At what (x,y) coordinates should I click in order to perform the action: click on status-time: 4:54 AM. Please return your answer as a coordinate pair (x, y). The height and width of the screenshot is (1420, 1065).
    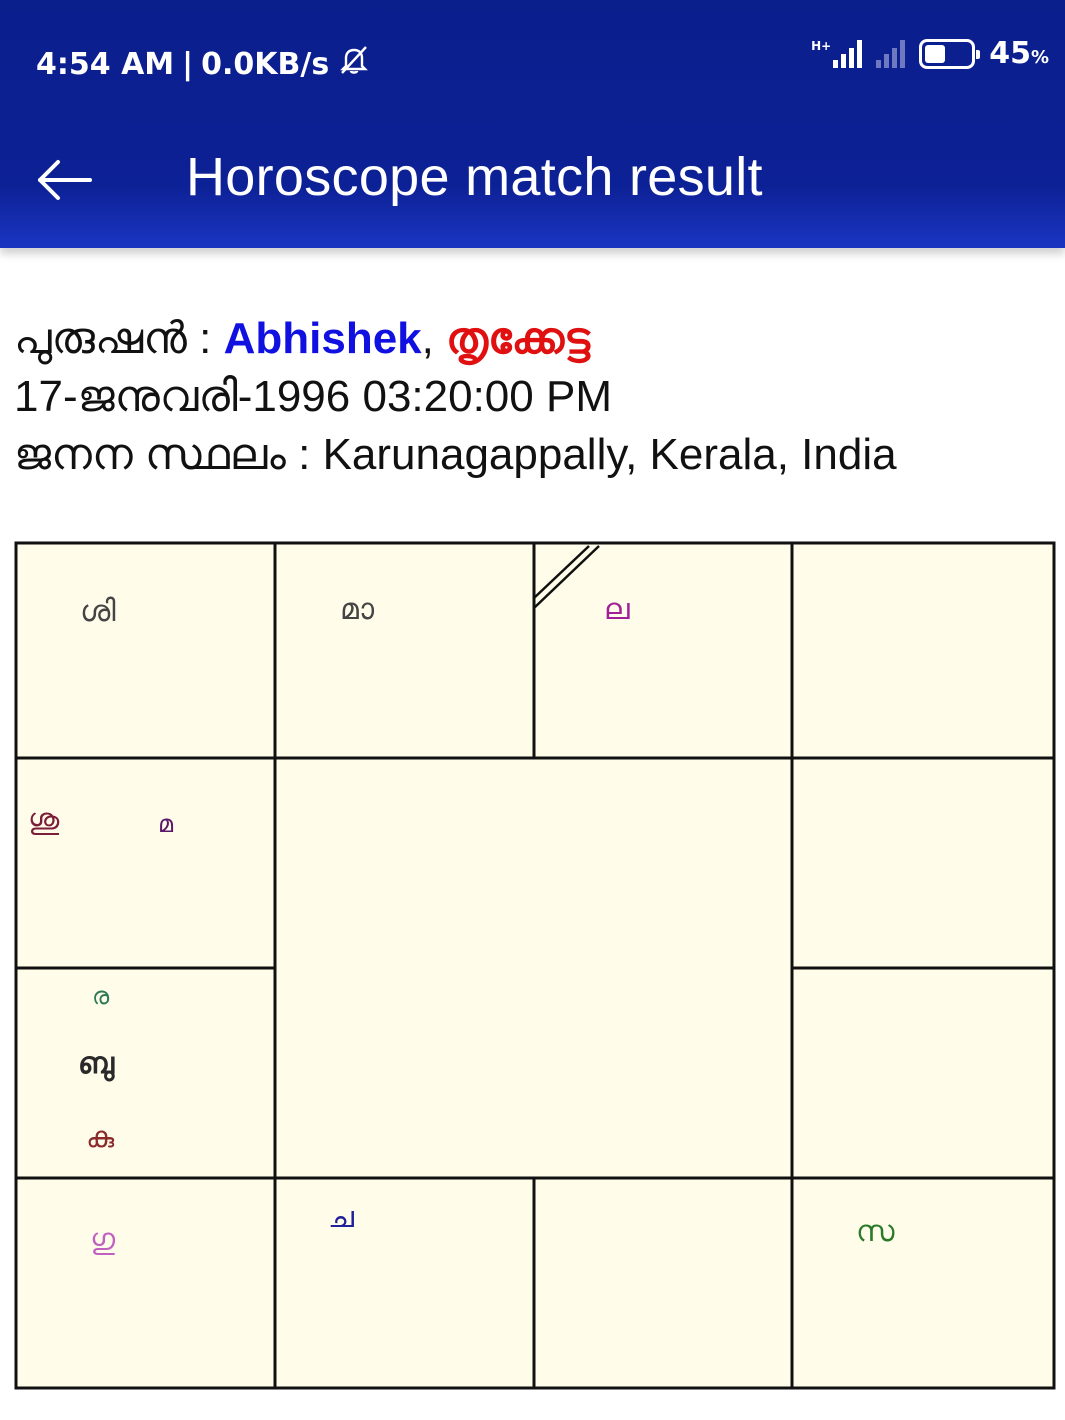
    Looking at the image, I should click on (105, 64).